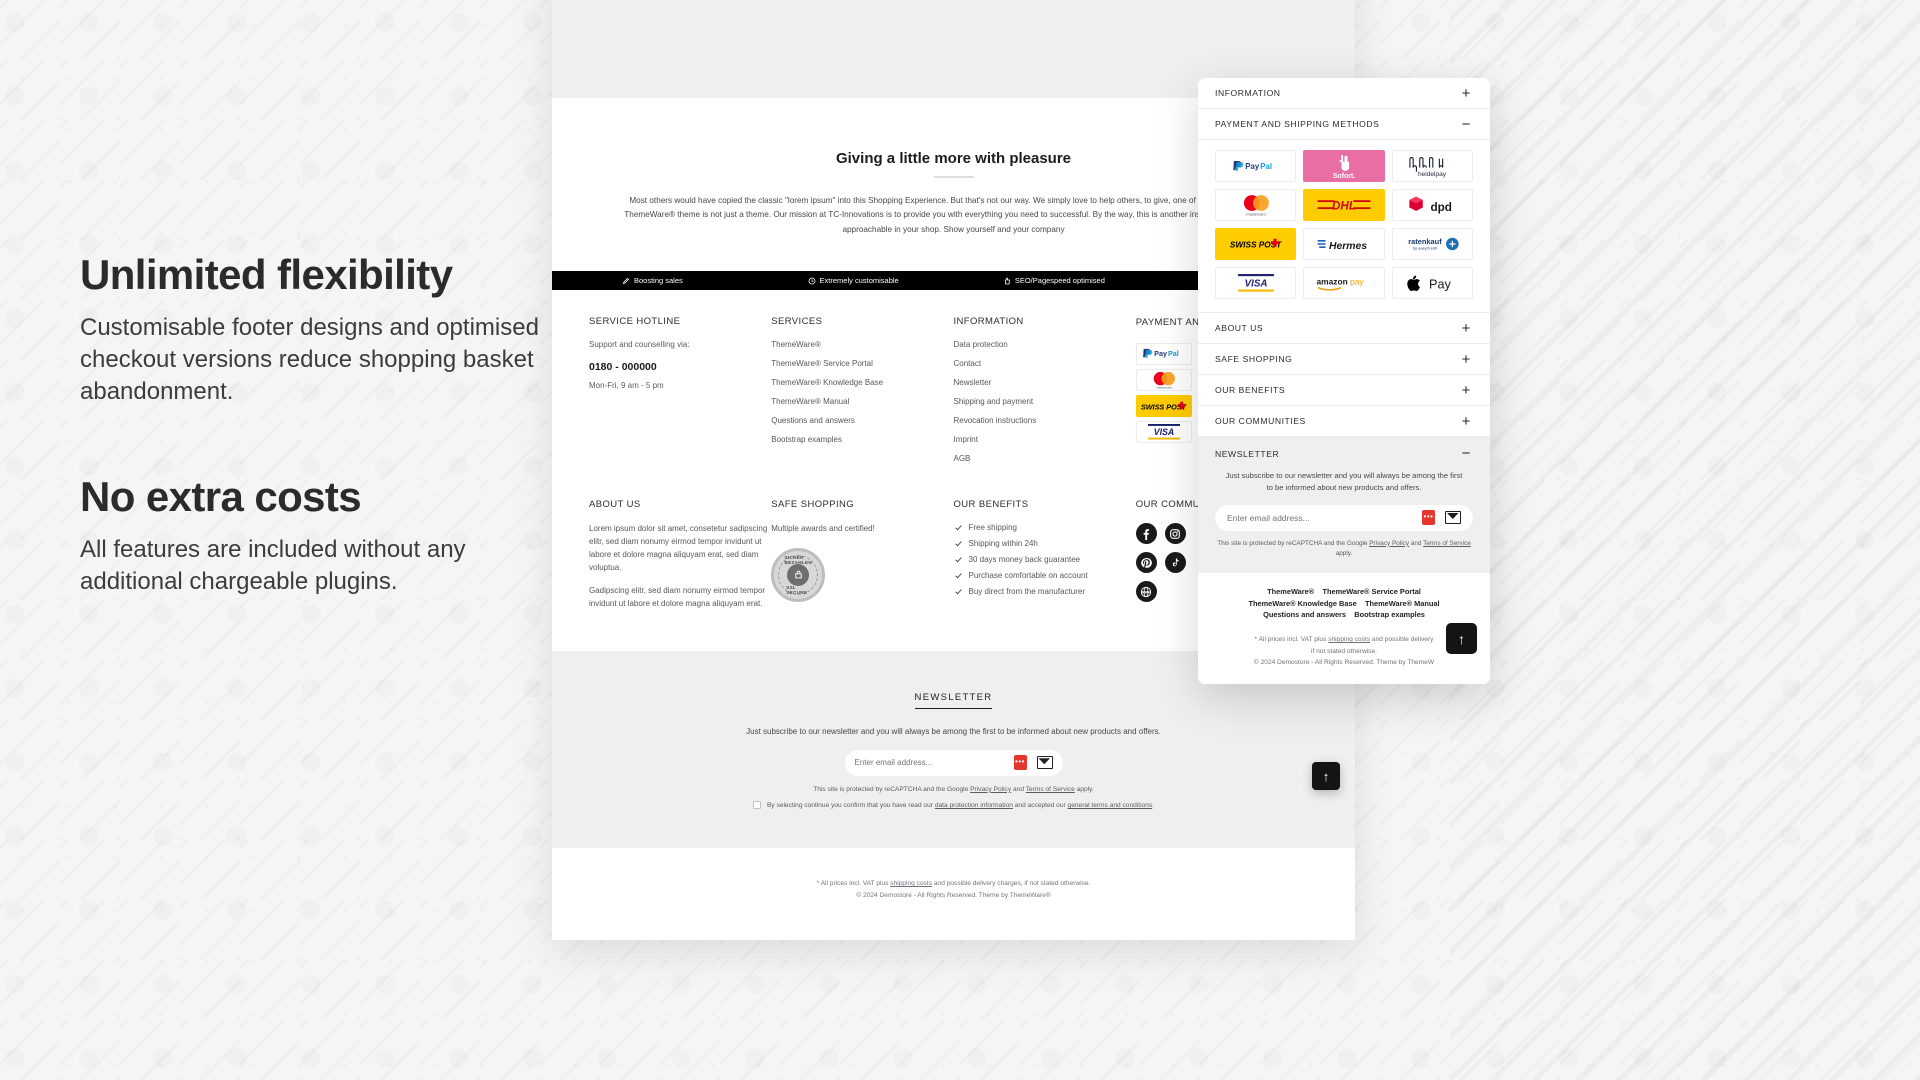  Describe the element at coordinates (1428, 518) in the screenshot. I see `recaptcha-badge-icon: •••` at that location.